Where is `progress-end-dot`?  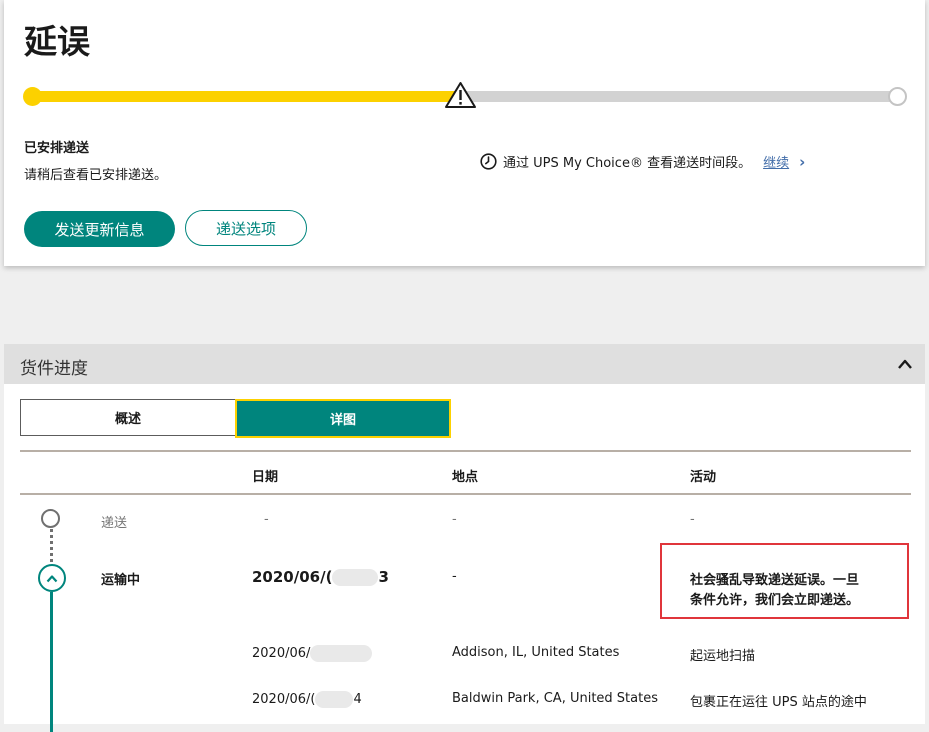 progress-end-dot is located at coordinates (897, 96).